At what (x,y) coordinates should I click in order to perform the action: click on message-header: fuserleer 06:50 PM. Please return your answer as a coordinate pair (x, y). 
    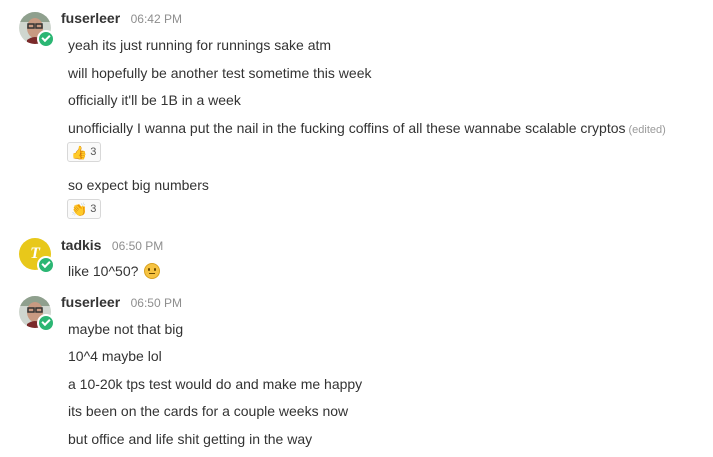
    Looking at the image, I should click on (121, 303).